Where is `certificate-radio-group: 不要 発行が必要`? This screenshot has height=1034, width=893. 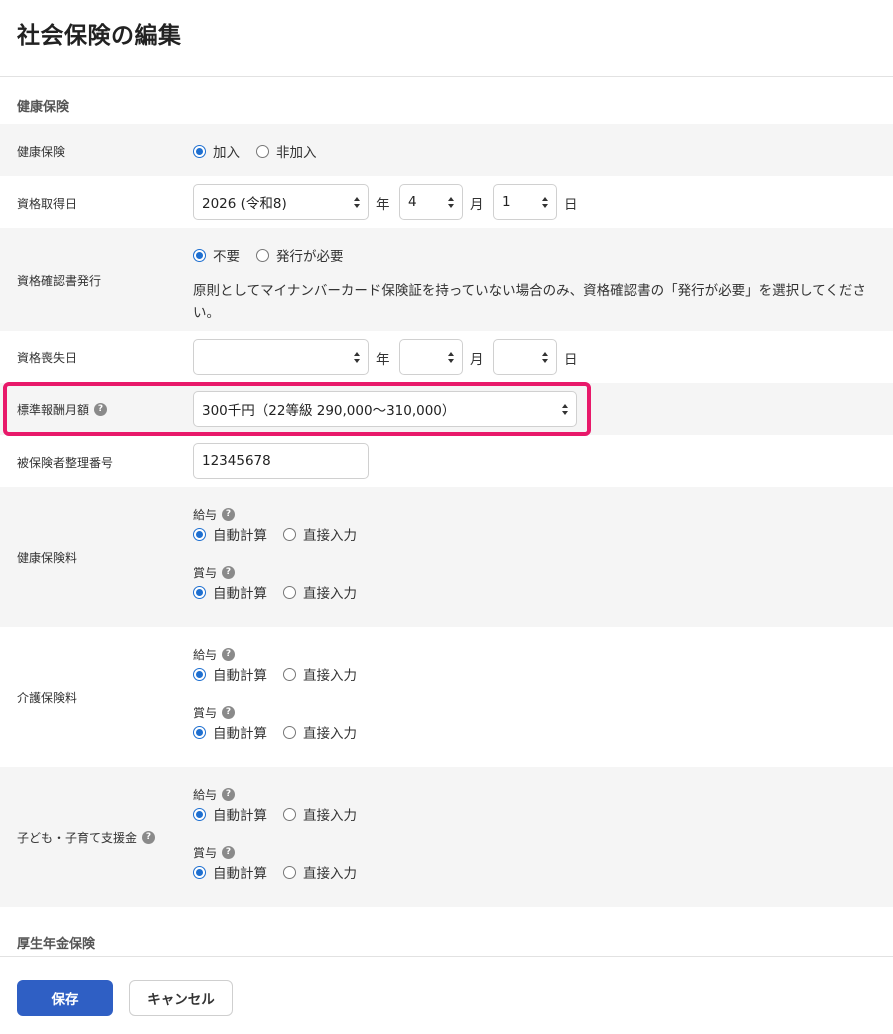 certificate-radio-group: 不要 発行が必要 is located at coordinates (276, 255).